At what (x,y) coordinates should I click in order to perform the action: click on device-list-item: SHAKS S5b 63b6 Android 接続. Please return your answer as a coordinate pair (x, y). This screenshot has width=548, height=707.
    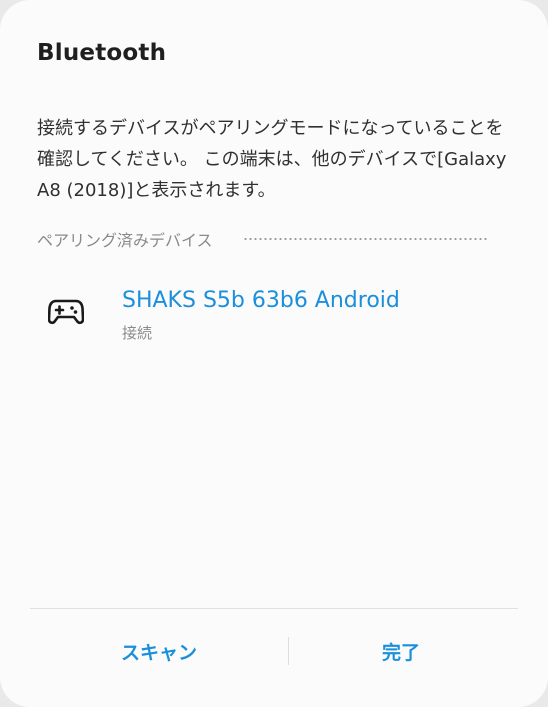
    Looking at the image, I should click on (265, 315).